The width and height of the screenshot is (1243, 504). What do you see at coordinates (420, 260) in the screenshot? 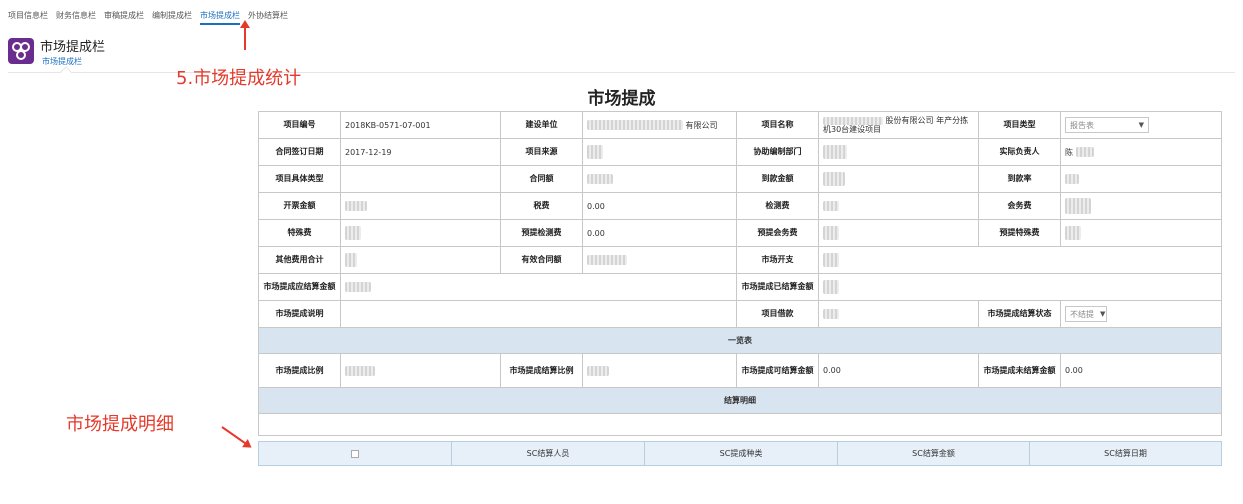
I see `other-total-value` at bounding box center [420, 260].